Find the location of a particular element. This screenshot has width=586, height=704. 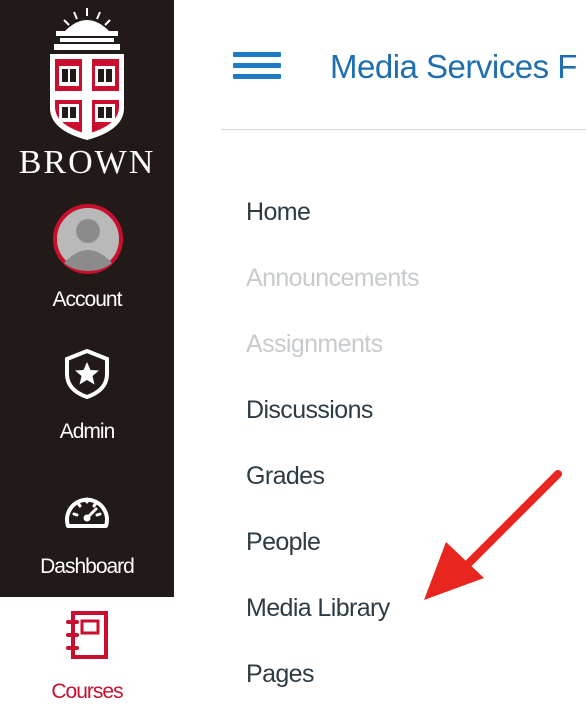

course-title-link: Media Services F is located at coordinates (453, 67).